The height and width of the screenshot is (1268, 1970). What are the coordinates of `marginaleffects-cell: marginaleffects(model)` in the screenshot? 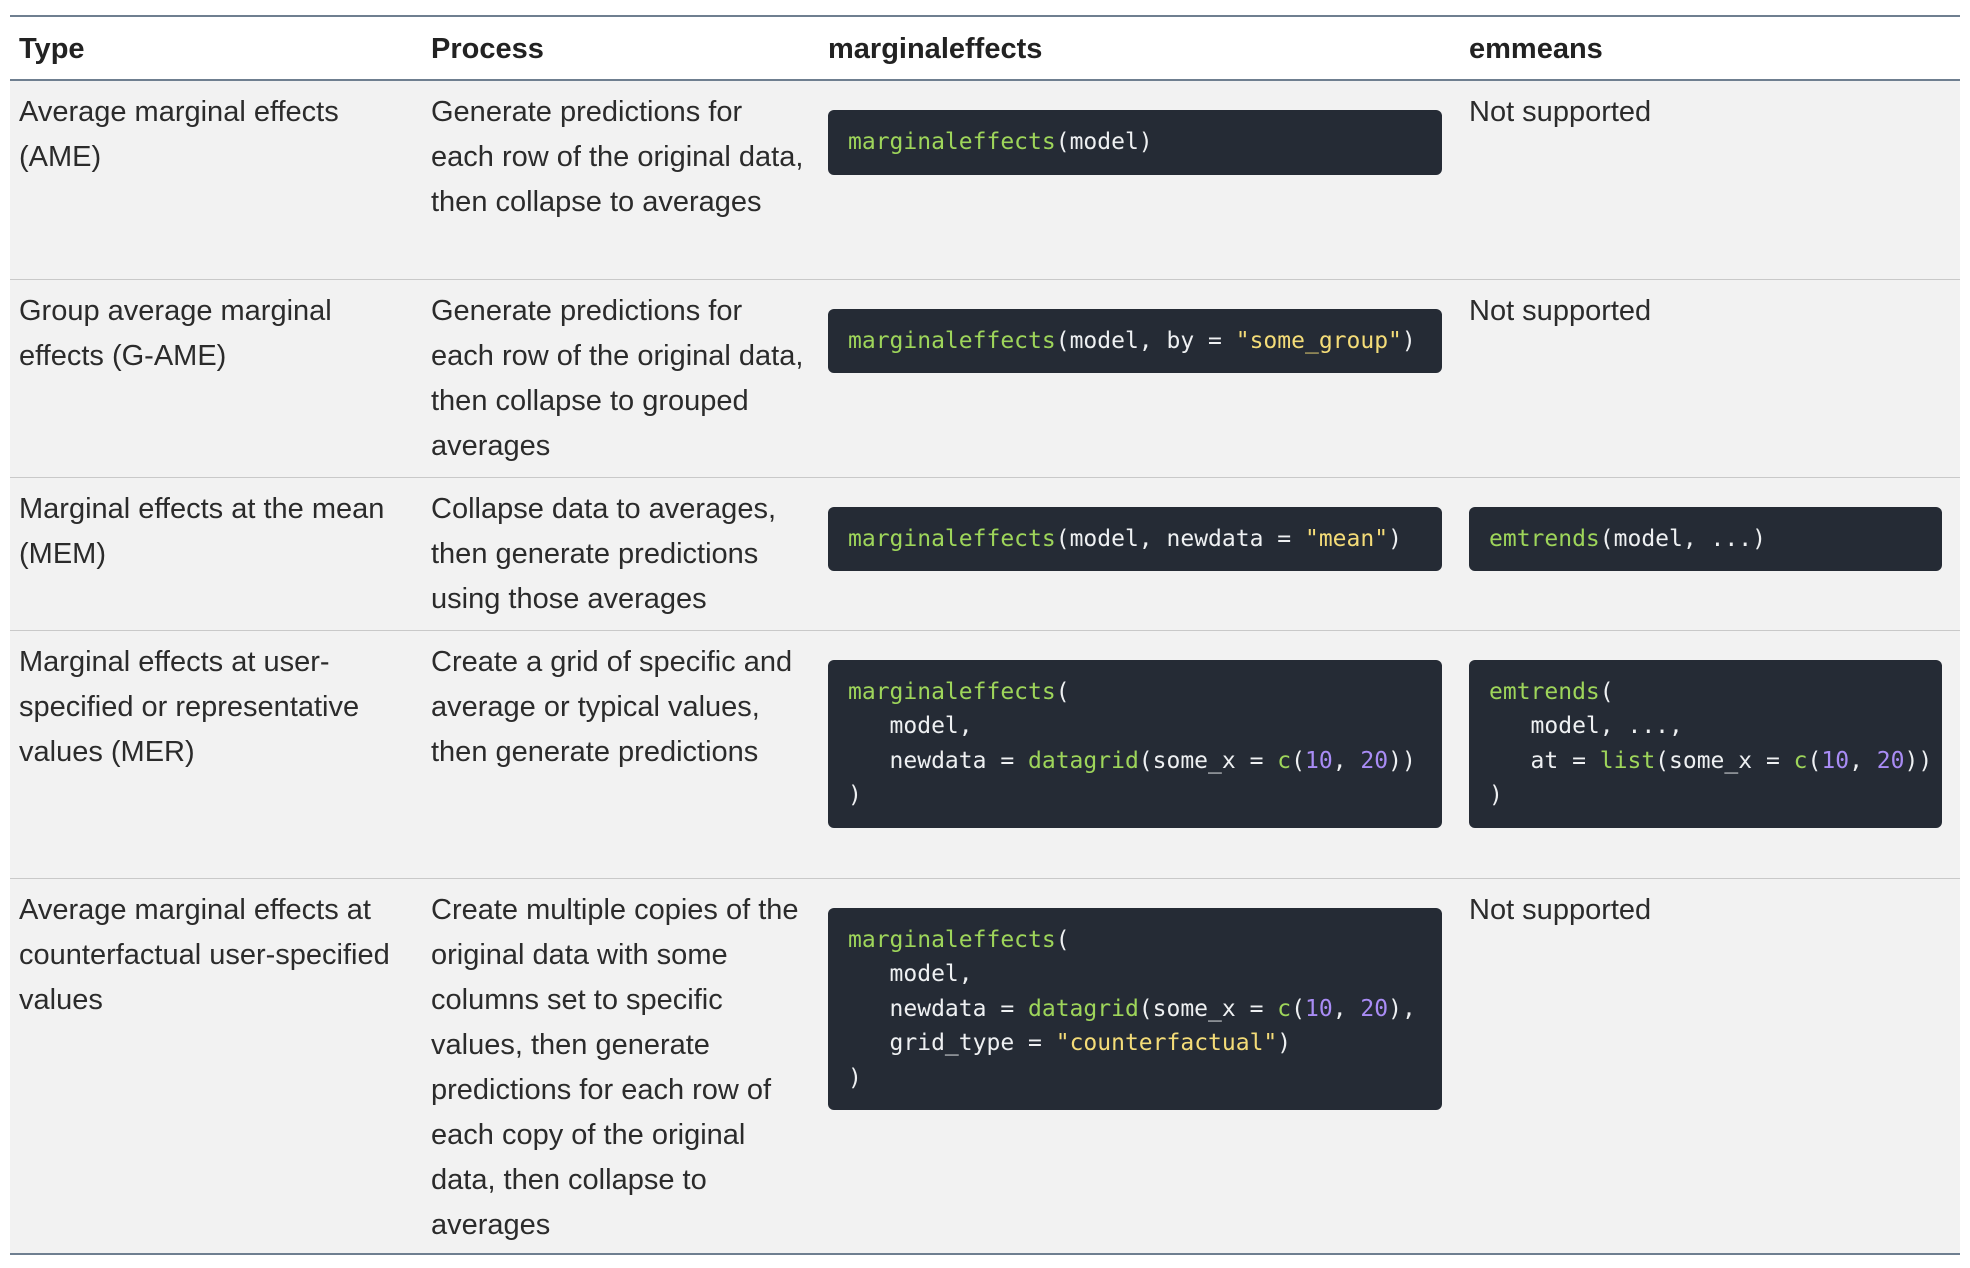 It's located at (1139, 179).